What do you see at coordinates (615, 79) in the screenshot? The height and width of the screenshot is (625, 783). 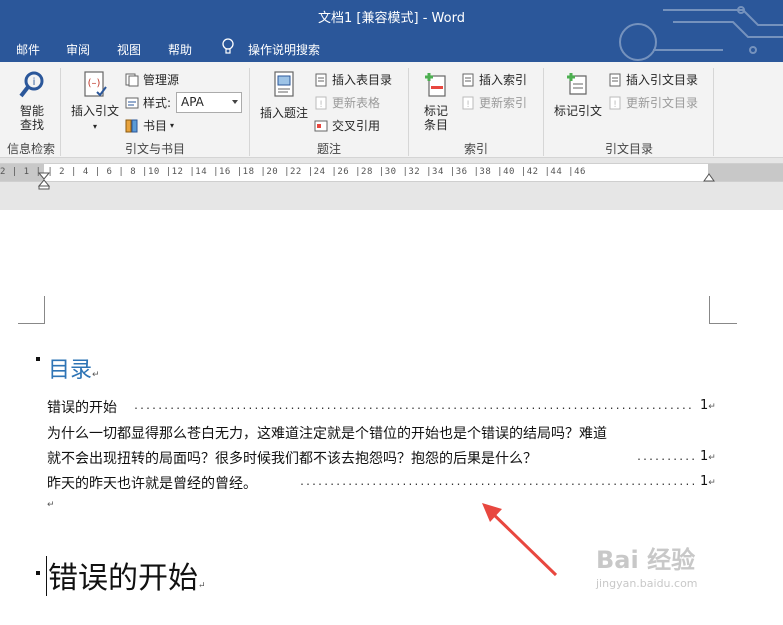 I see `insert-toa-icon` at bounding box center [615, 79].